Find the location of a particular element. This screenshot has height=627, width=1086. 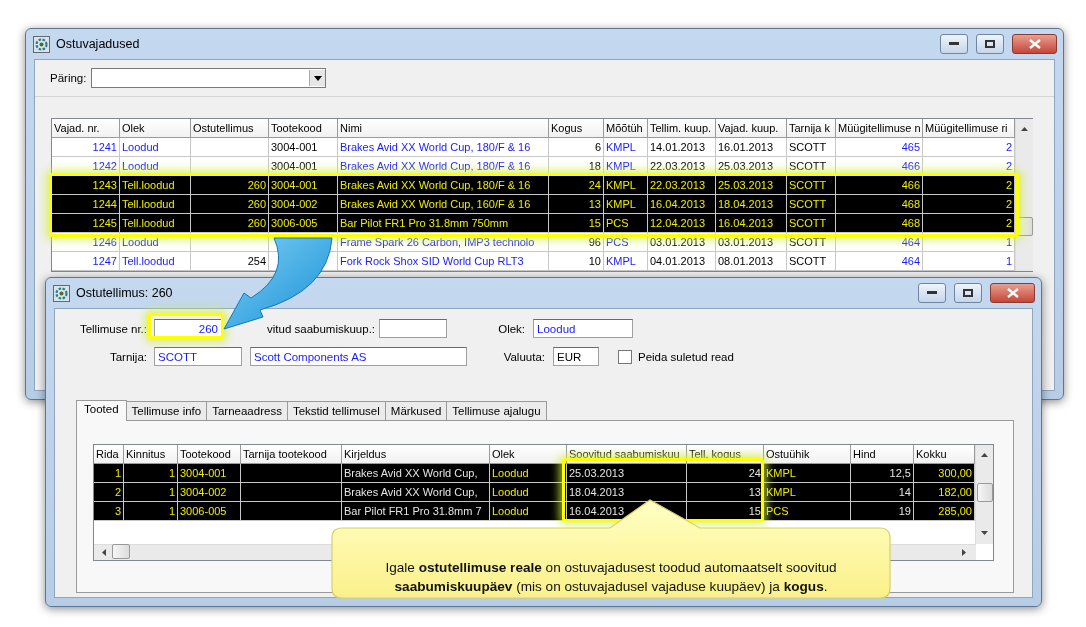

column-header: Mõõtüh is located at coordinates (626, 128).